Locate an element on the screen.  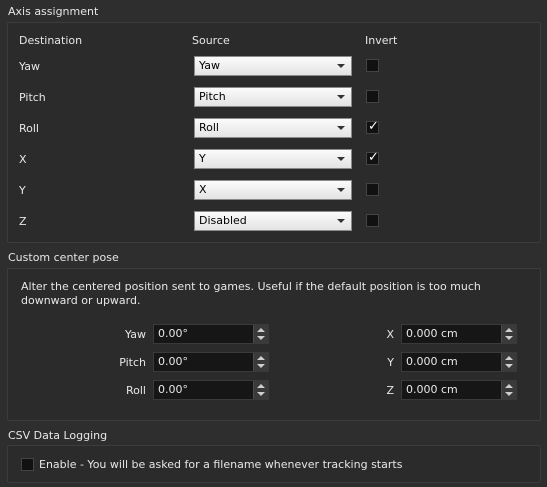
center-roll-value: 0.00° is located at coordinates (173, 389).